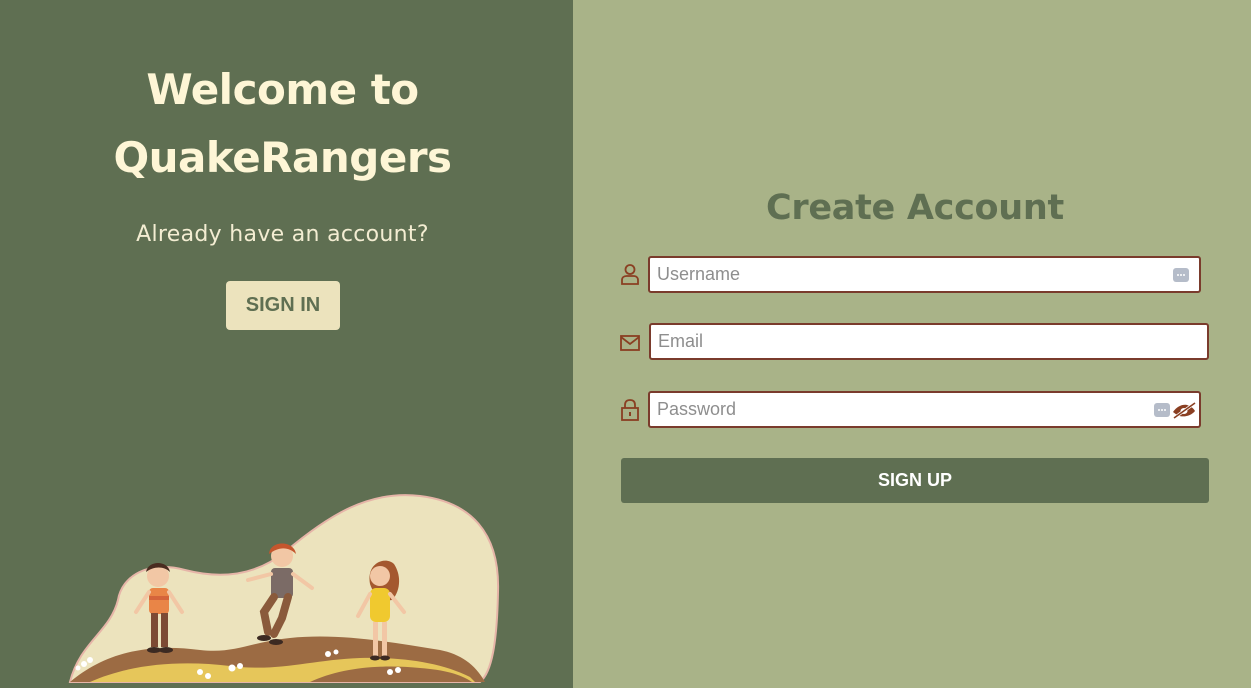 The image size is (1251, 688). What do you see at coordinates (284, 588) in the screenshot?
I see `children-playing-illustration` at bounding box center [284, 588].